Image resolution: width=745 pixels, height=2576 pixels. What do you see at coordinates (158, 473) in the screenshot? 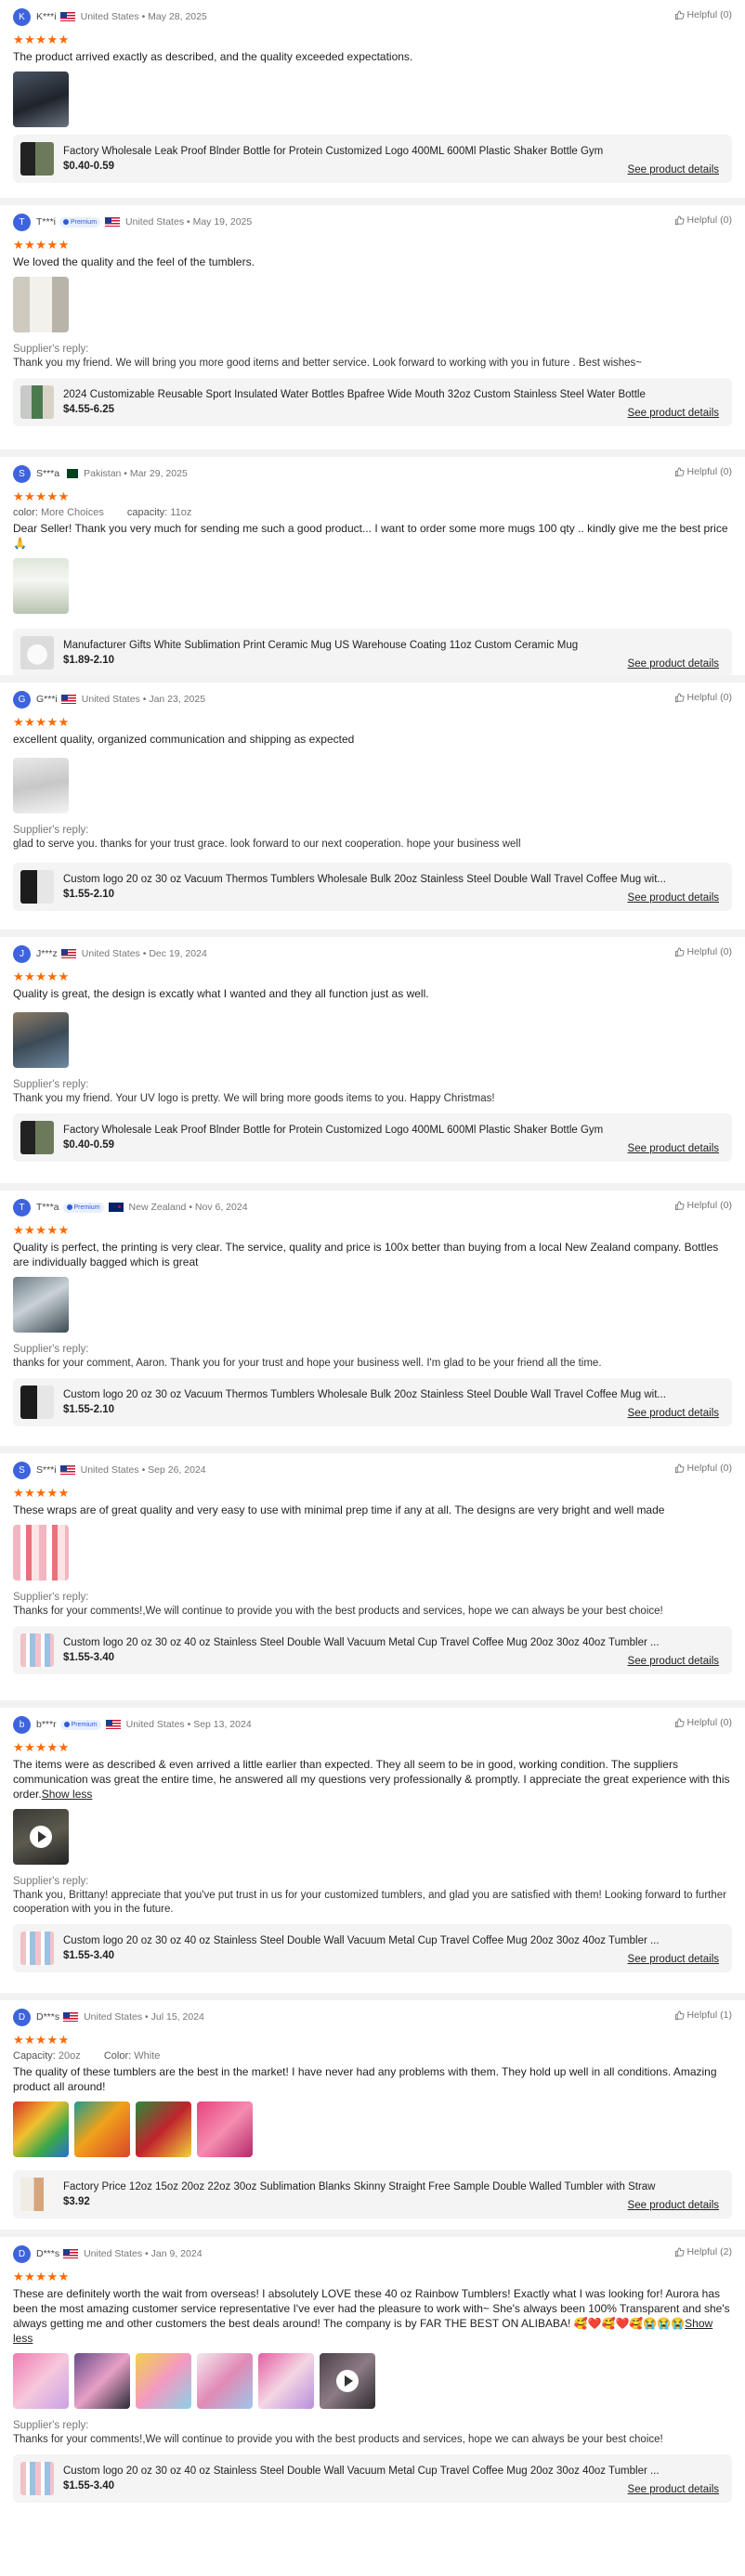
I see `review-date: Mar 29, 2025` at bounding box center [158, 473].